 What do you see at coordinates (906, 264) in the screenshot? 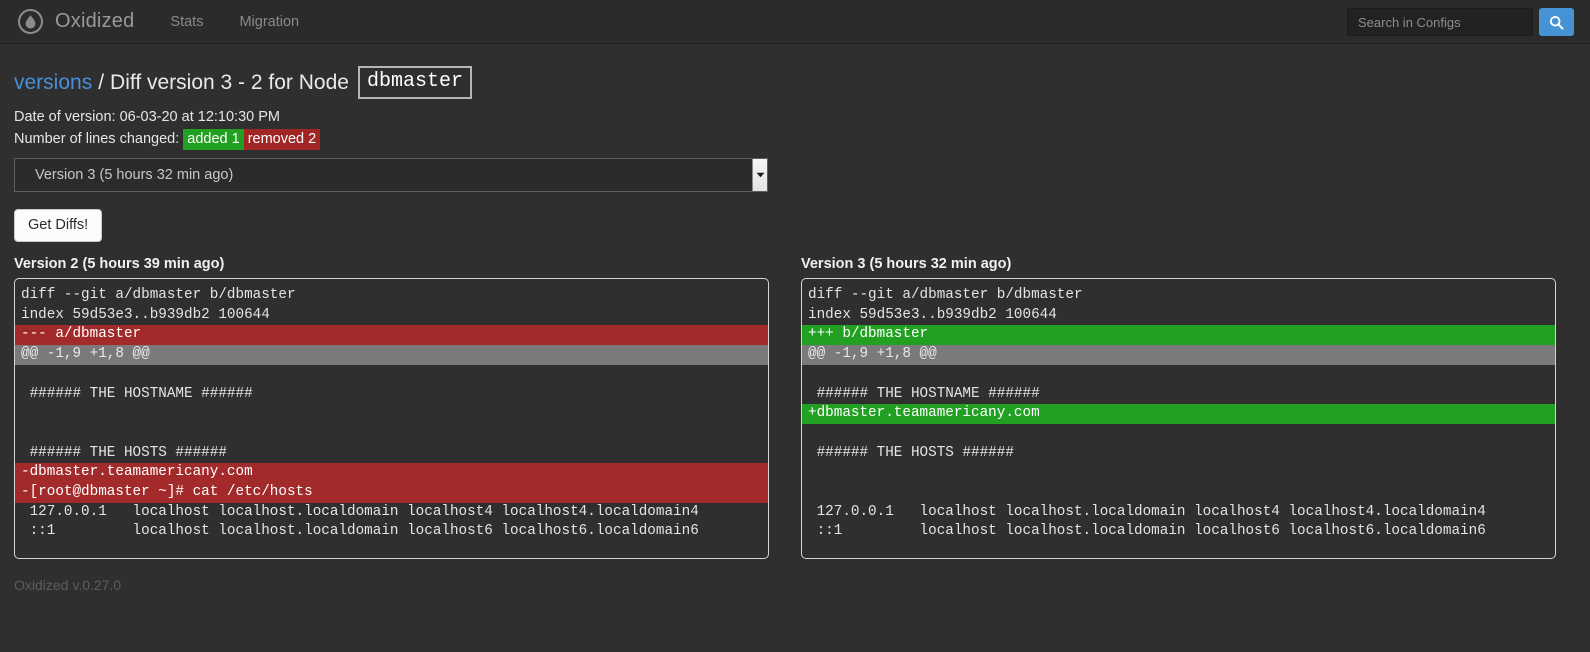
I see `diff-panel-right-title: Version 3 (5 hours 32 min ago)` at bounding box center [906, 264].